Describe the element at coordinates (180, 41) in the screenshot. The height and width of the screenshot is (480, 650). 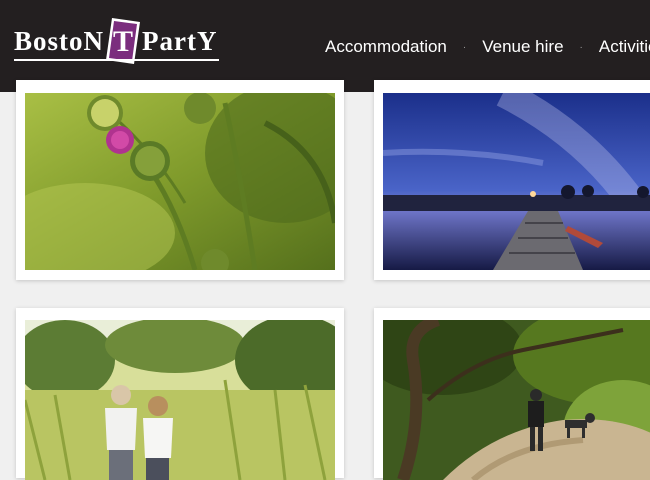
I see `logo-word-right: PartY` at that location.